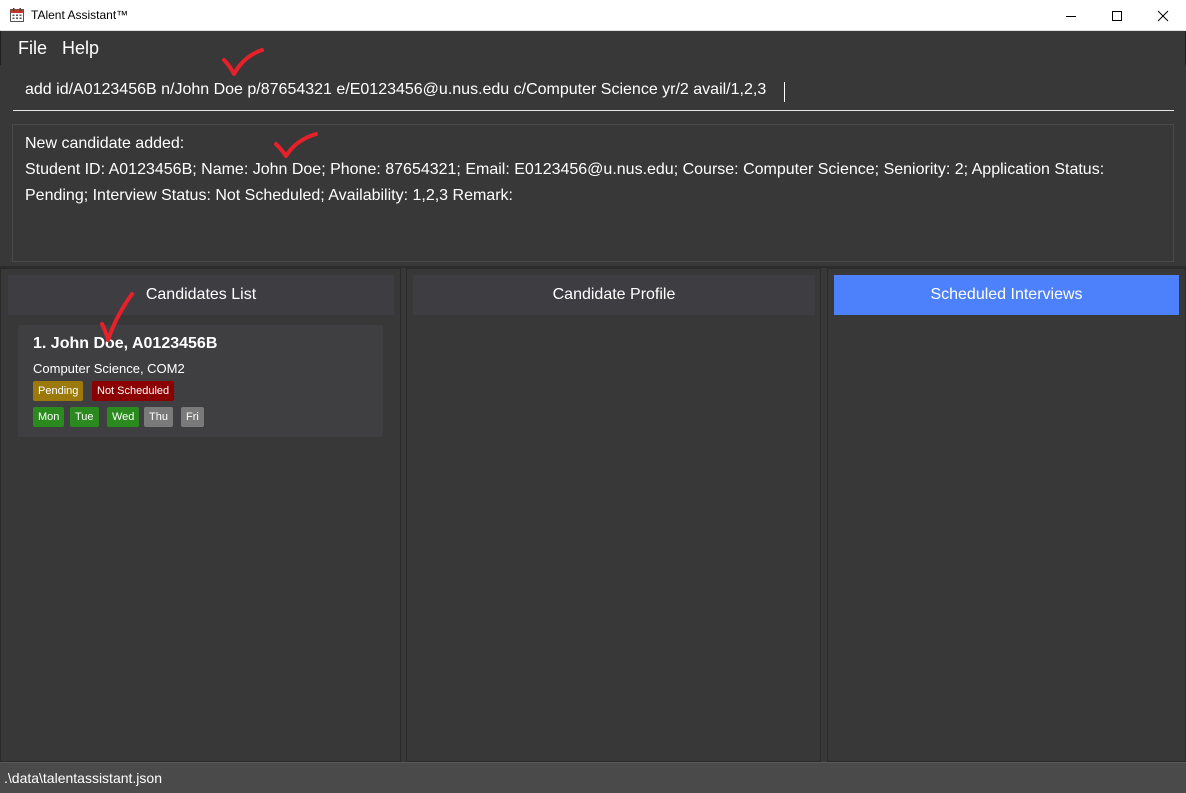 The height and width of the screenshot is (793, 1186). I want to click on close-button, so click(1163, 15).